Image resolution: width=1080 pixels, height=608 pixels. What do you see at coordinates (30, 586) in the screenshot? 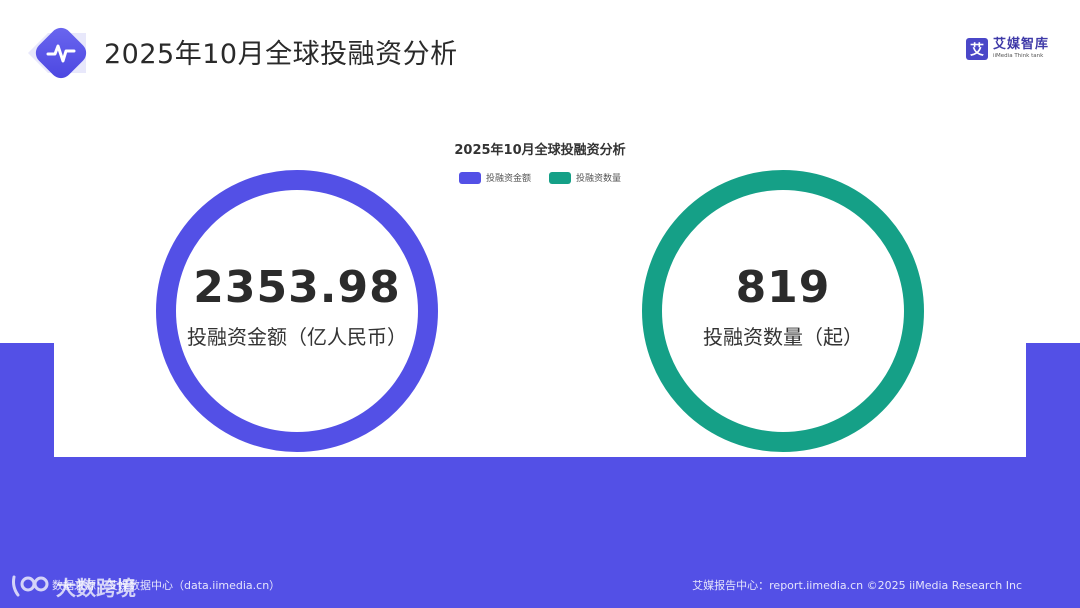
I see `watermark-logo-icon` at bounding box center [30, 586].